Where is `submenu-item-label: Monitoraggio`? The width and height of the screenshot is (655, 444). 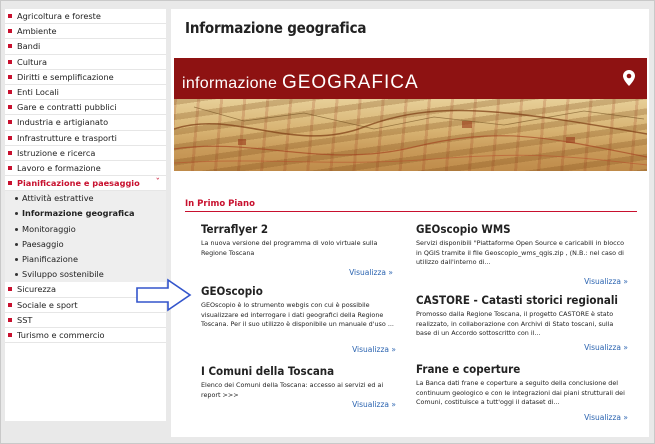
submenu-item-label: Monitoraggio is located at coordinates (49, 228).